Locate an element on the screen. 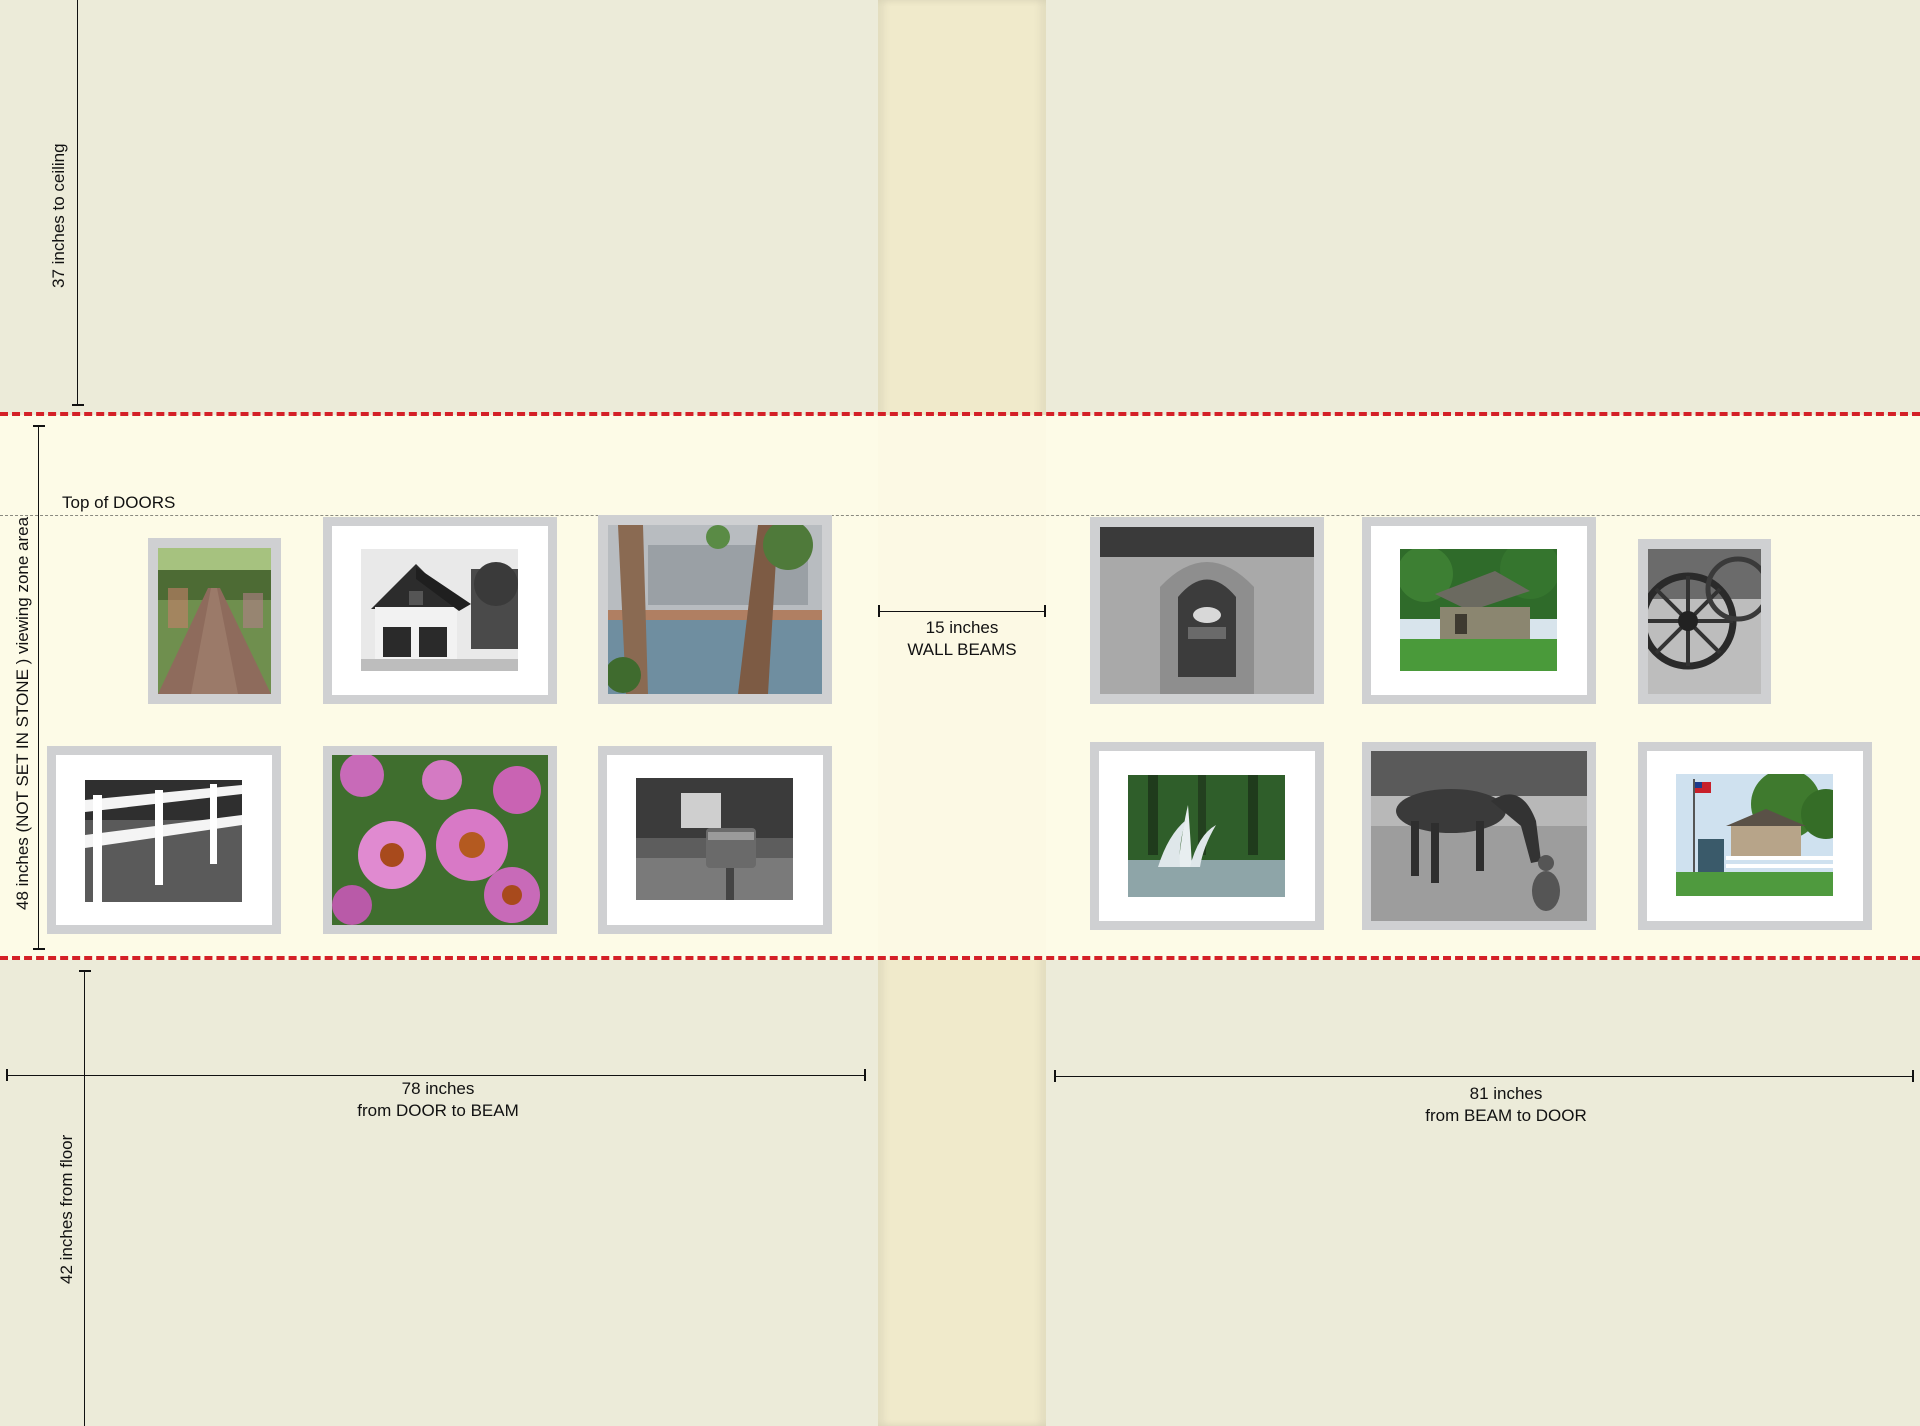  photo-white-fence is located at coordinates (163, 841).